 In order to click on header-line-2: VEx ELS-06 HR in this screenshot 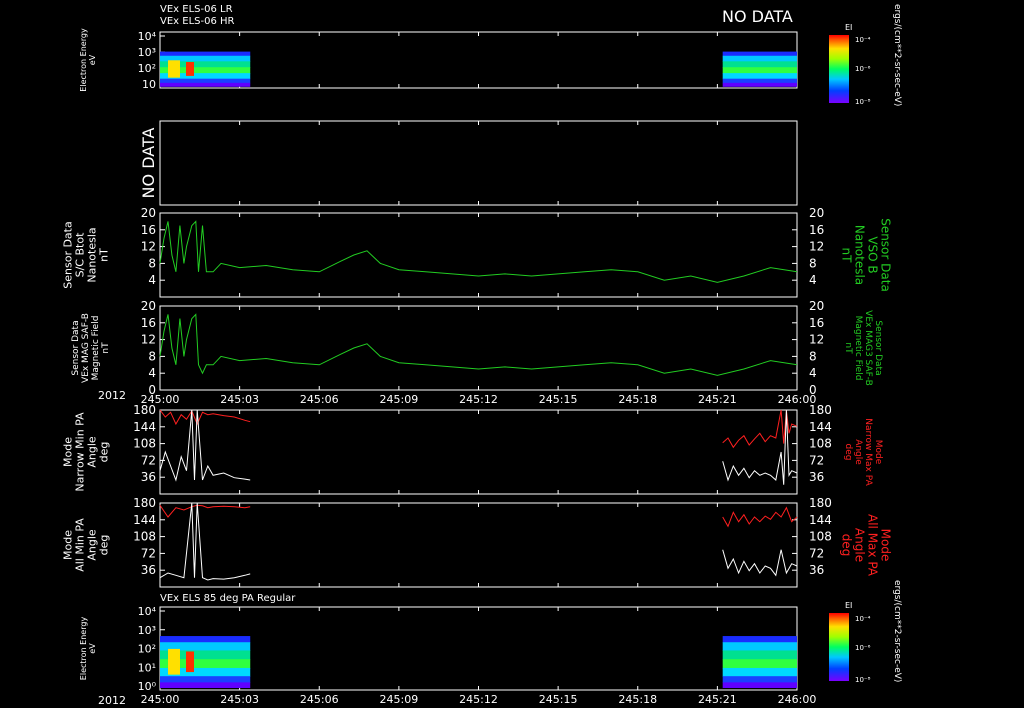, I will do `click(197, 21)`.